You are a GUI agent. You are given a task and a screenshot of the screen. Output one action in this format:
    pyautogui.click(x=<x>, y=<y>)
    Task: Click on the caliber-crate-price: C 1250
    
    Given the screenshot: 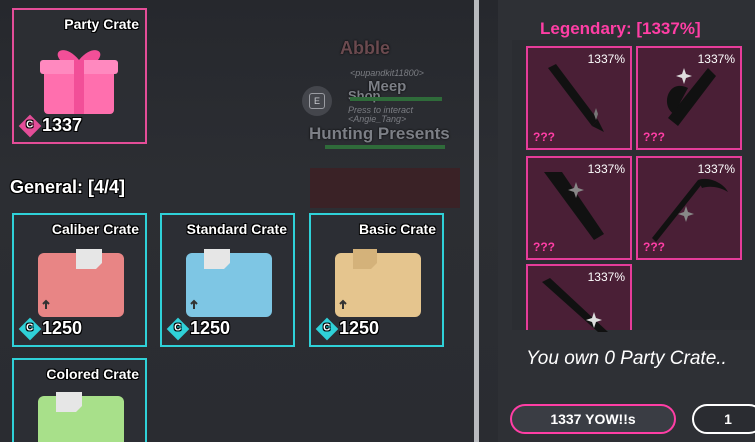 What is the action you would take?
    pyautogui.click(x=50, y=328)
    